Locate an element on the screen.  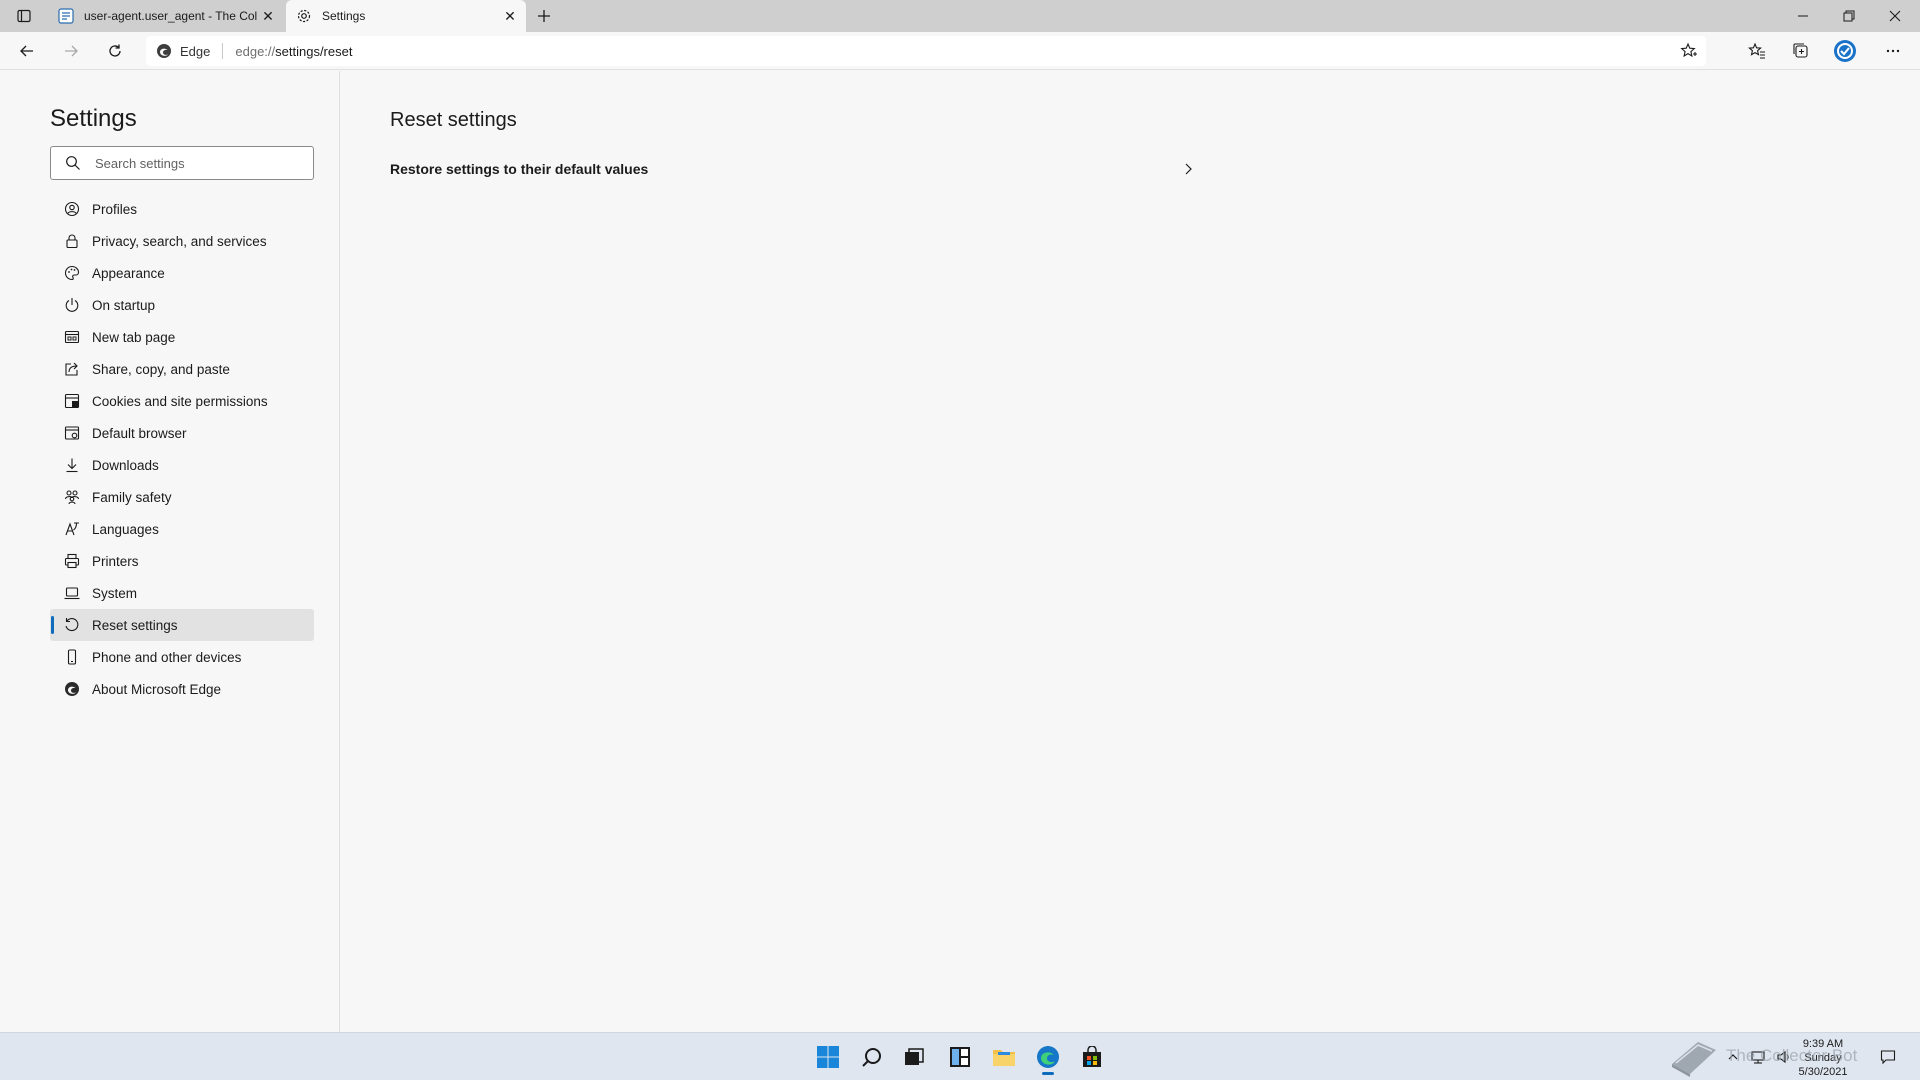
widgets-button is located at coordinates (960, 1057).